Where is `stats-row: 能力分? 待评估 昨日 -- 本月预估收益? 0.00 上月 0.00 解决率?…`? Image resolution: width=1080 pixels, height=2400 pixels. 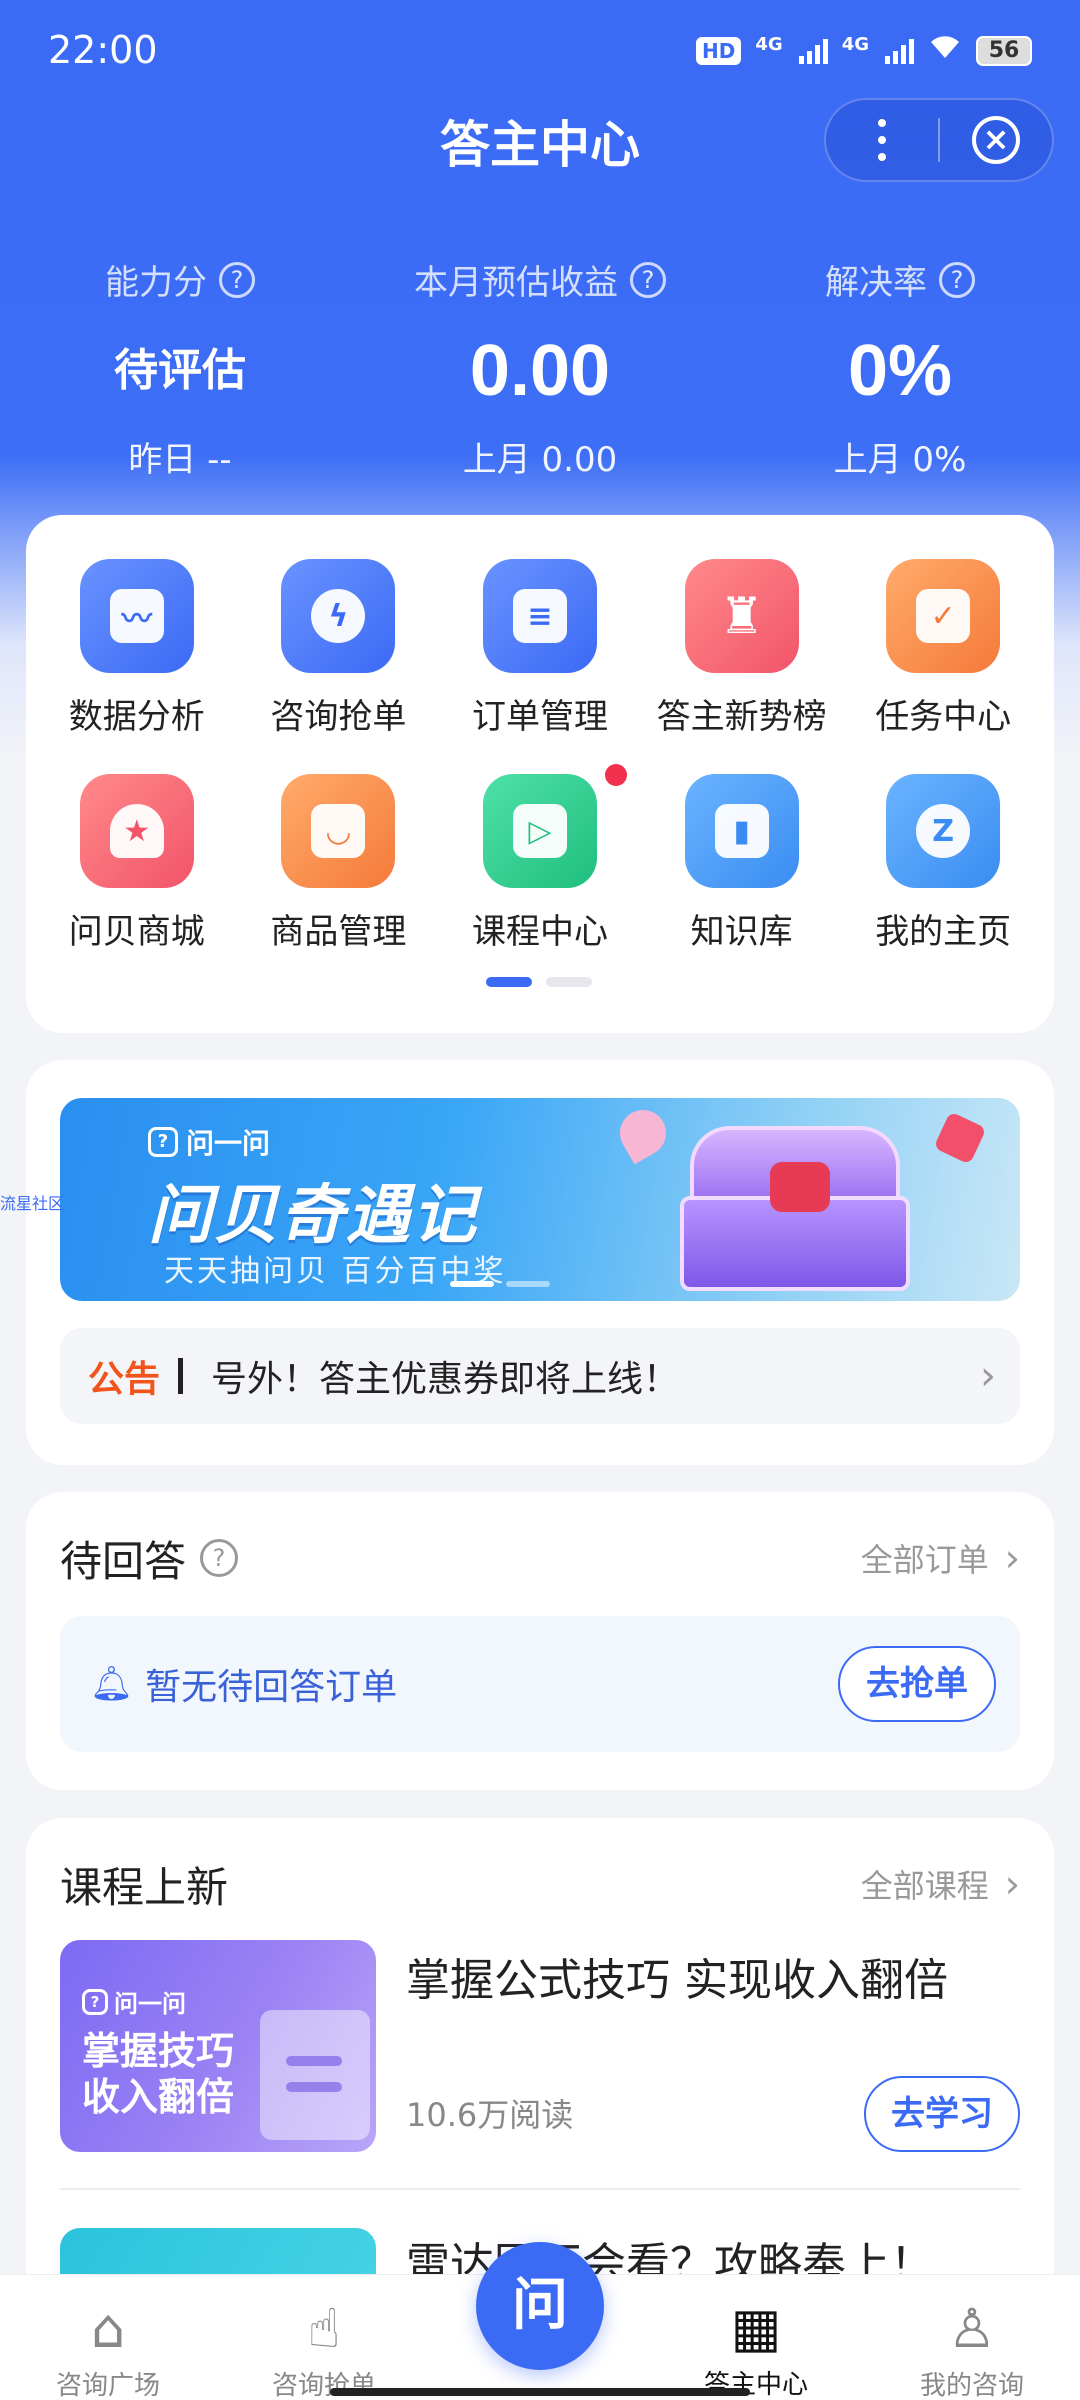
stats-row: 能力分? 待评估 昨日 -- 本月预估收益? 0.00 上月 0.00 解决率?… is located at coordinates (540, 367).